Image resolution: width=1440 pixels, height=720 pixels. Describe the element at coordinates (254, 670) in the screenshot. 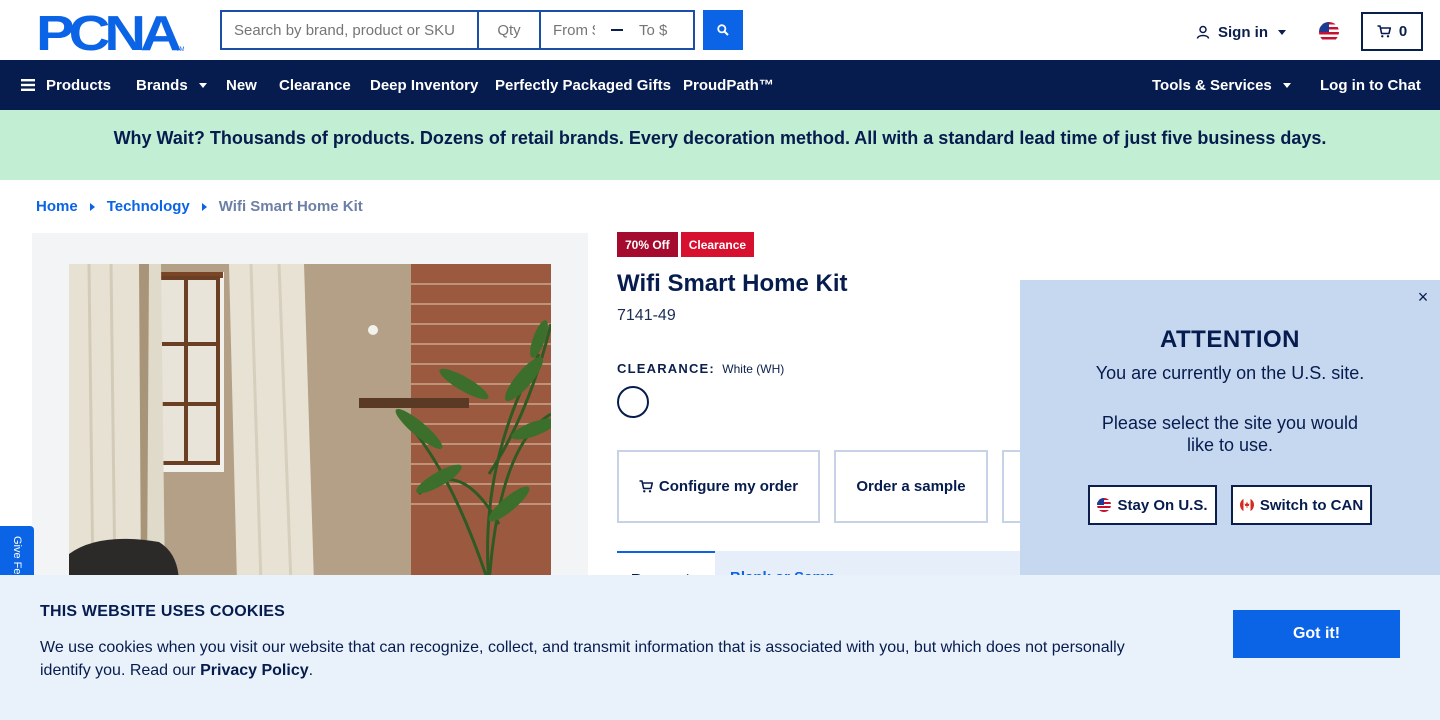

I see `privacy-policy-link: Privacy Policy` at that location.